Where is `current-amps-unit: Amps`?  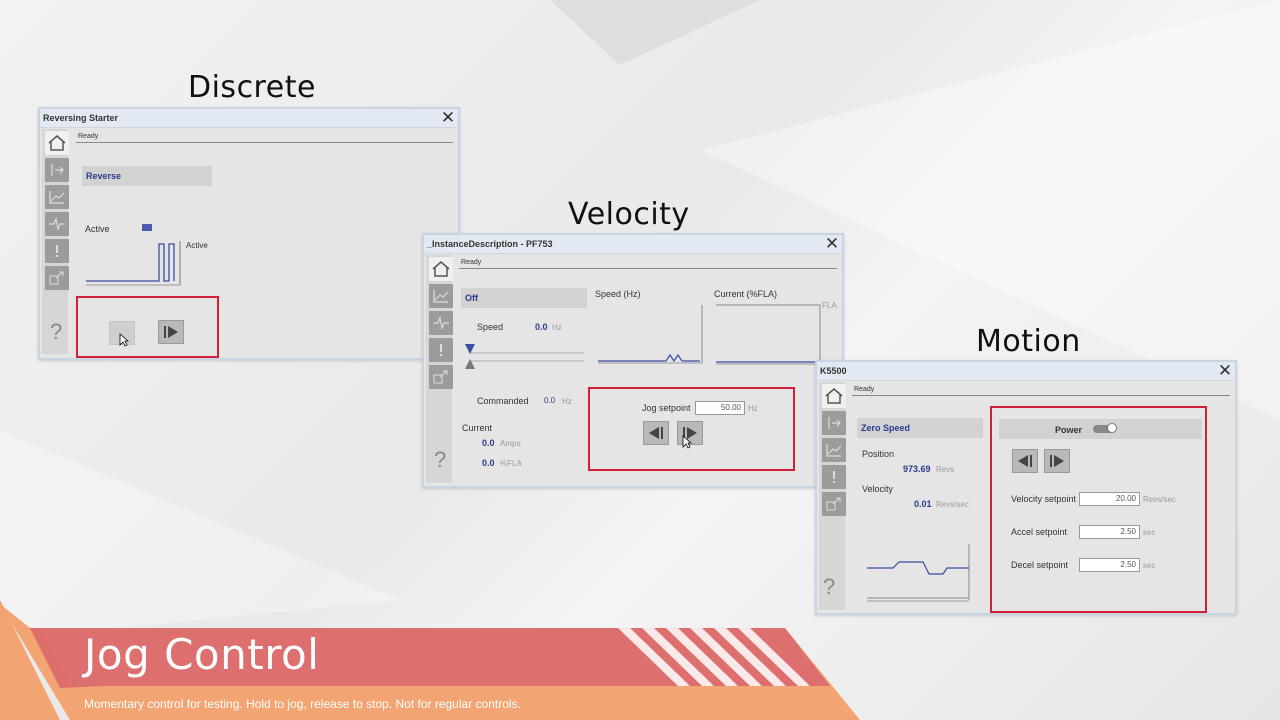
current-amps-unit: Amps is located at coordinates (510, 443).